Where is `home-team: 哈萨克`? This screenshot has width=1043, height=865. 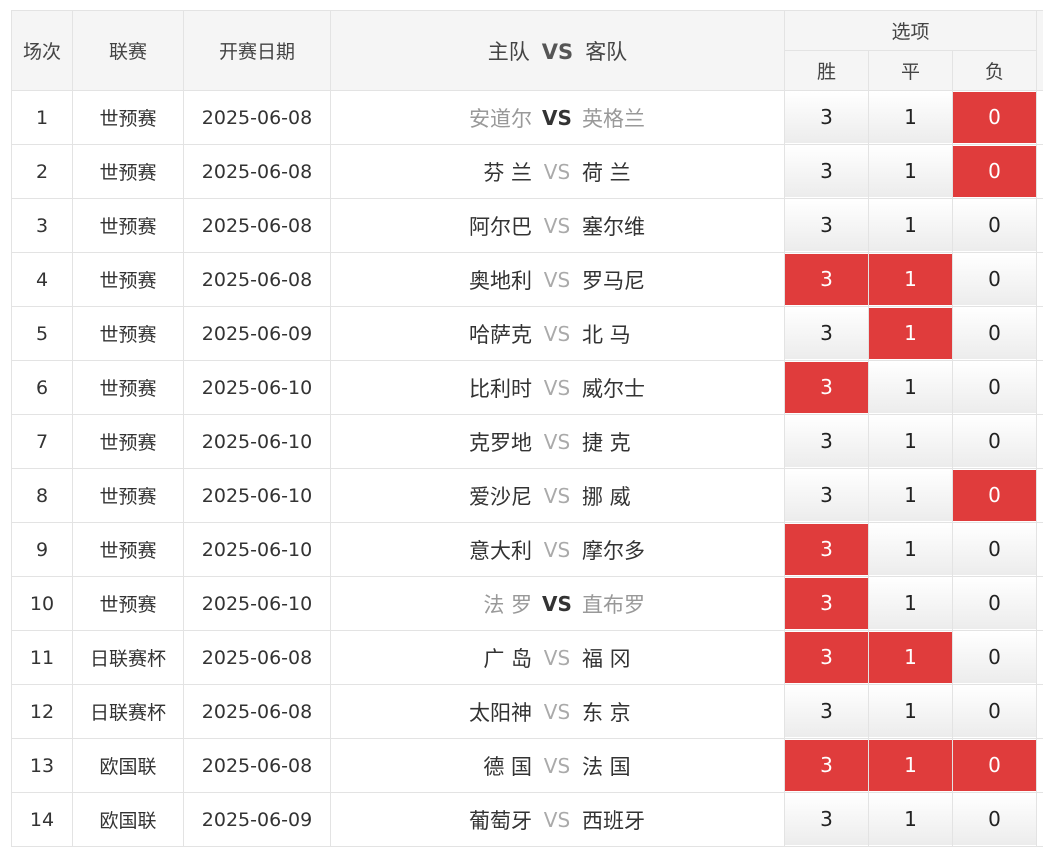 home-team: 哈萨克 is located at coordinates (500, 334).